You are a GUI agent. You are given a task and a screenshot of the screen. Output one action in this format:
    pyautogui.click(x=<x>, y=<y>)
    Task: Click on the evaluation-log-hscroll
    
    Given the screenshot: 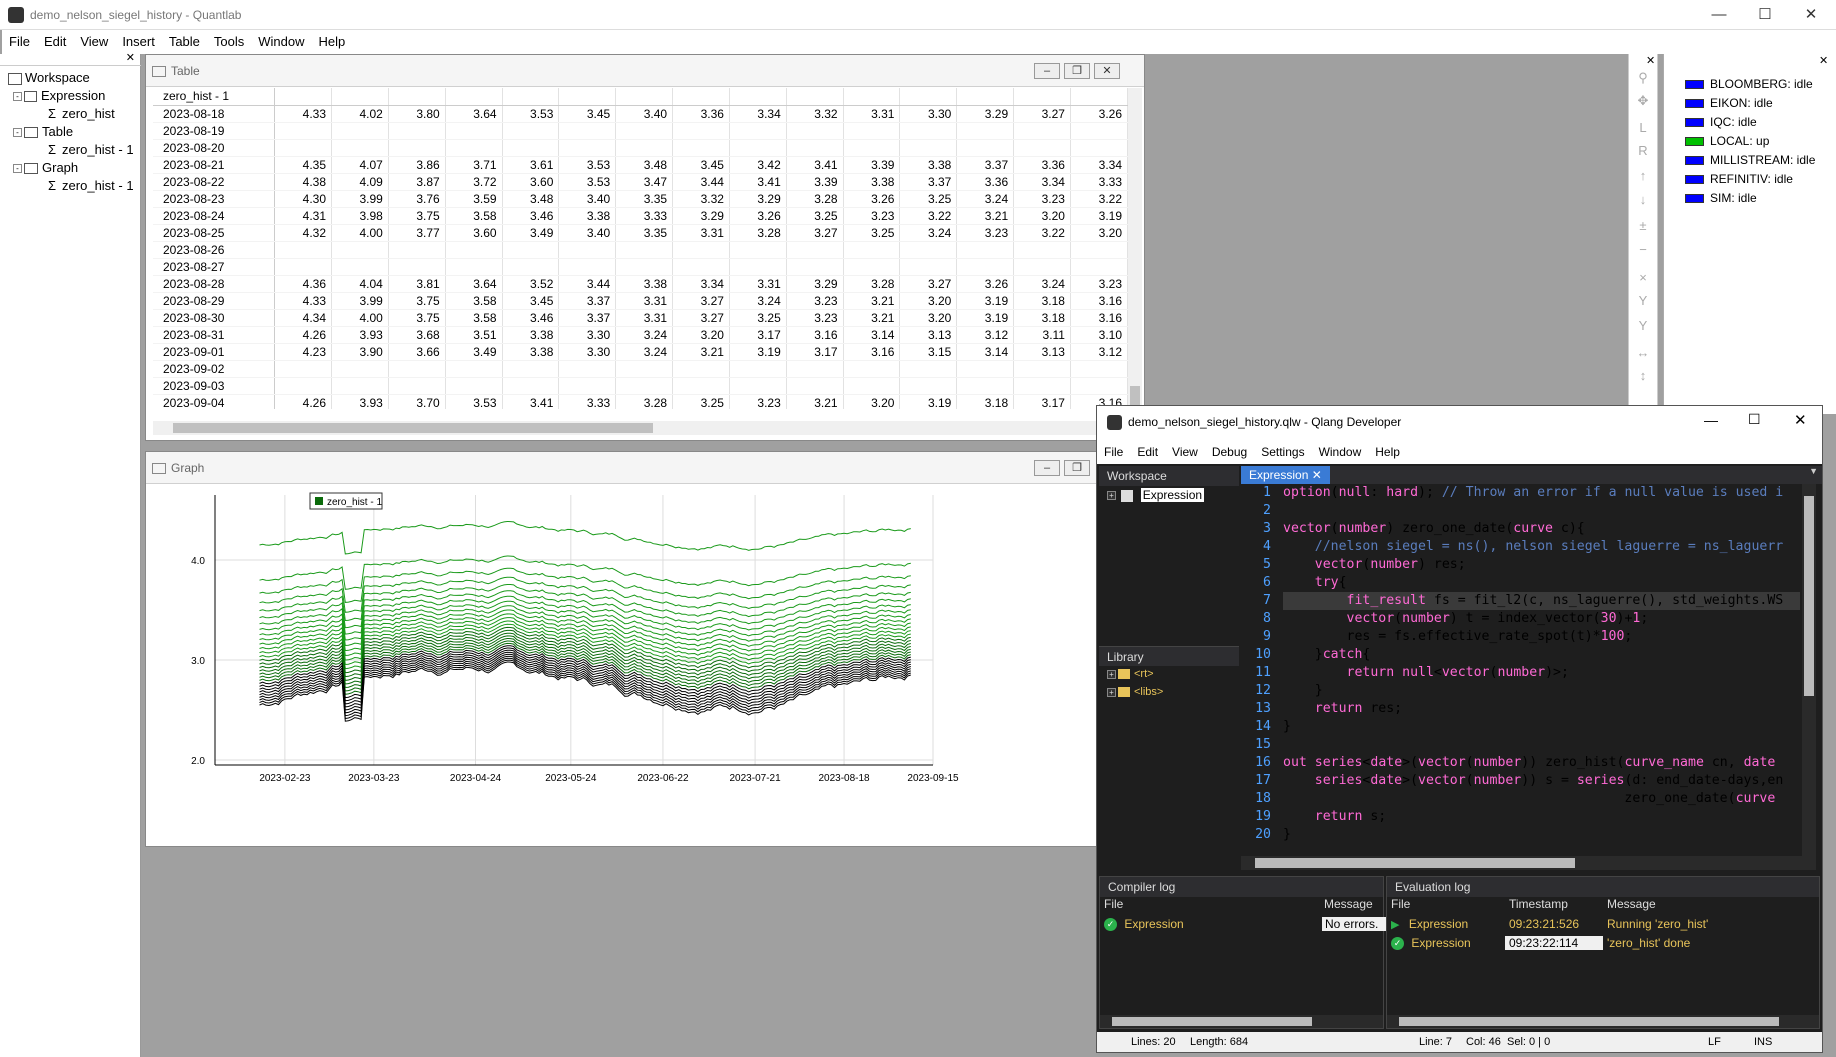 What is the action you would take?
    pyautogui.click(x=1603, y=1021)
    